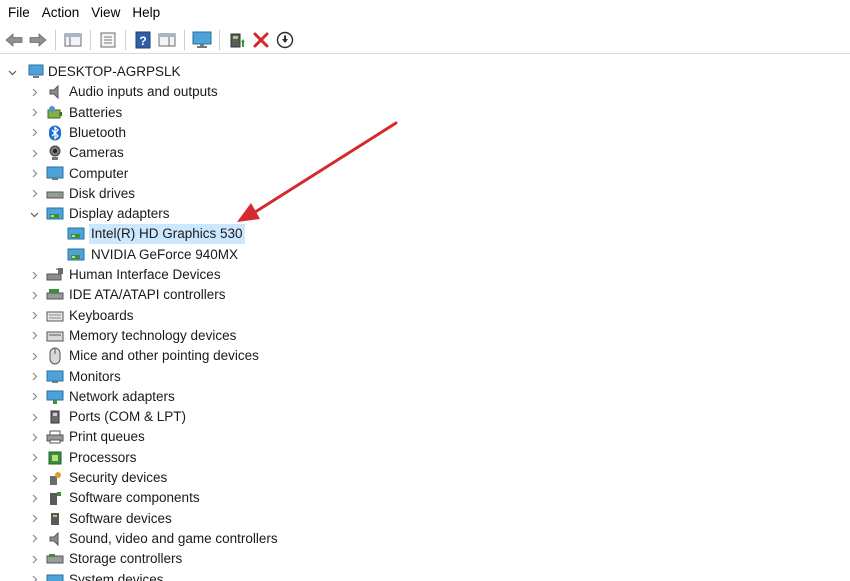 The width and height of the screenshot is (850, 581). What do you see at coordinates (425, 559) in the screenshot?
I see `tree-item-storage-controllers: Storage controllers` at bounding box center [425, 559].